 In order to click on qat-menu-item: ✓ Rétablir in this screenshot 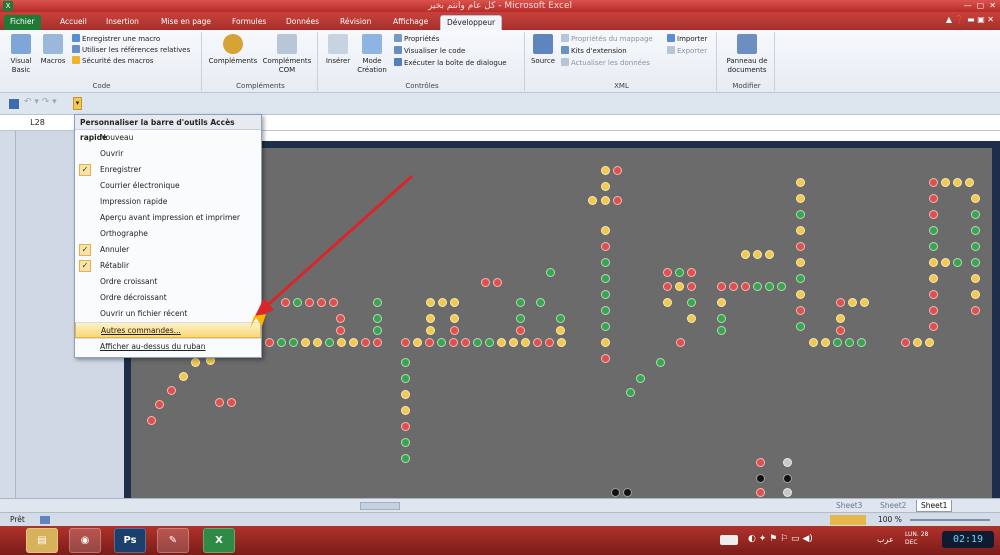, I will do `click(168, 266)`.